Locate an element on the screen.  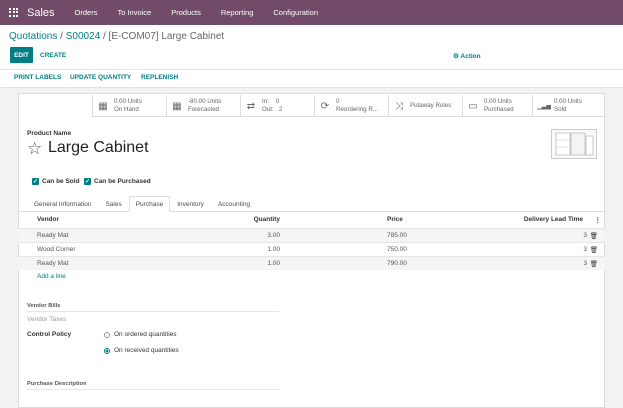
radio-on-ordered-quantities: On ordered quantities is located at coordinates (140, 334).